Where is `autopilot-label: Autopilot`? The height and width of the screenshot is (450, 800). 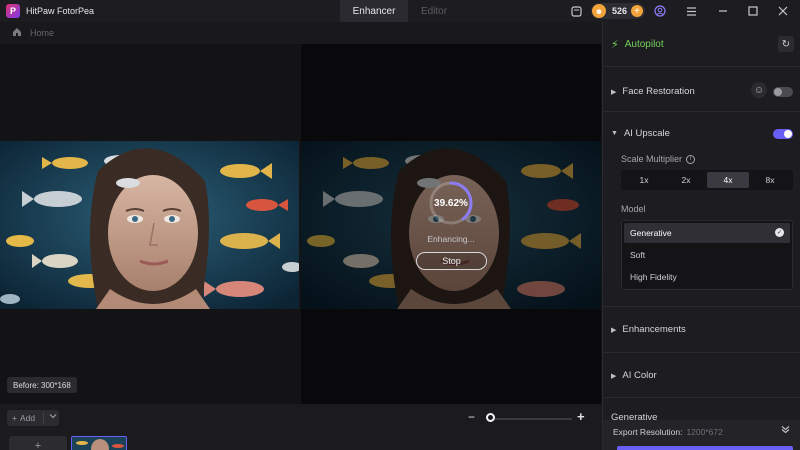 autopilot-label: Autopilot is located at coordinates (644, 44).